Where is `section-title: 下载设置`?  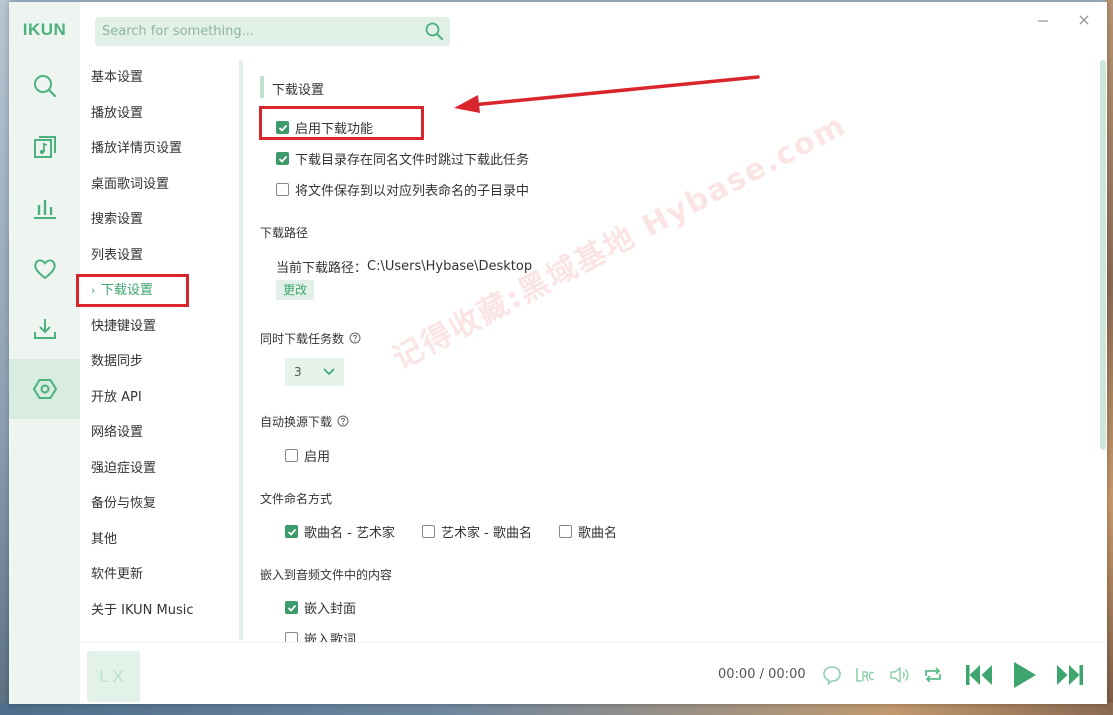 section-title: 下载设置 is located at coordinates (298, 90).